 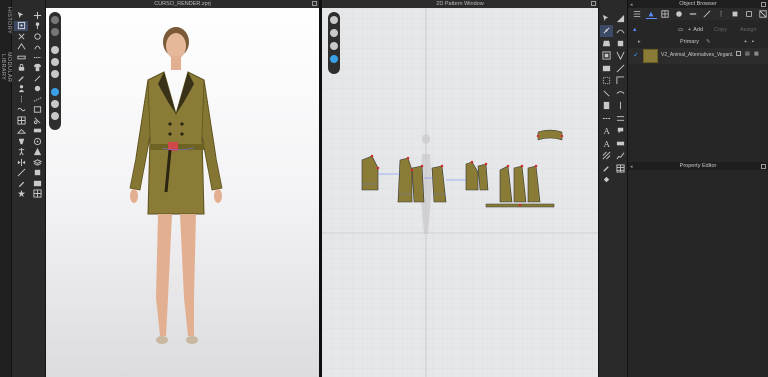 What do you see at coordinates (698, 43) in the screenshot?
I see `colorway-row: ▸ Primary ✎ + ▪` at bounding box center [698, 43].